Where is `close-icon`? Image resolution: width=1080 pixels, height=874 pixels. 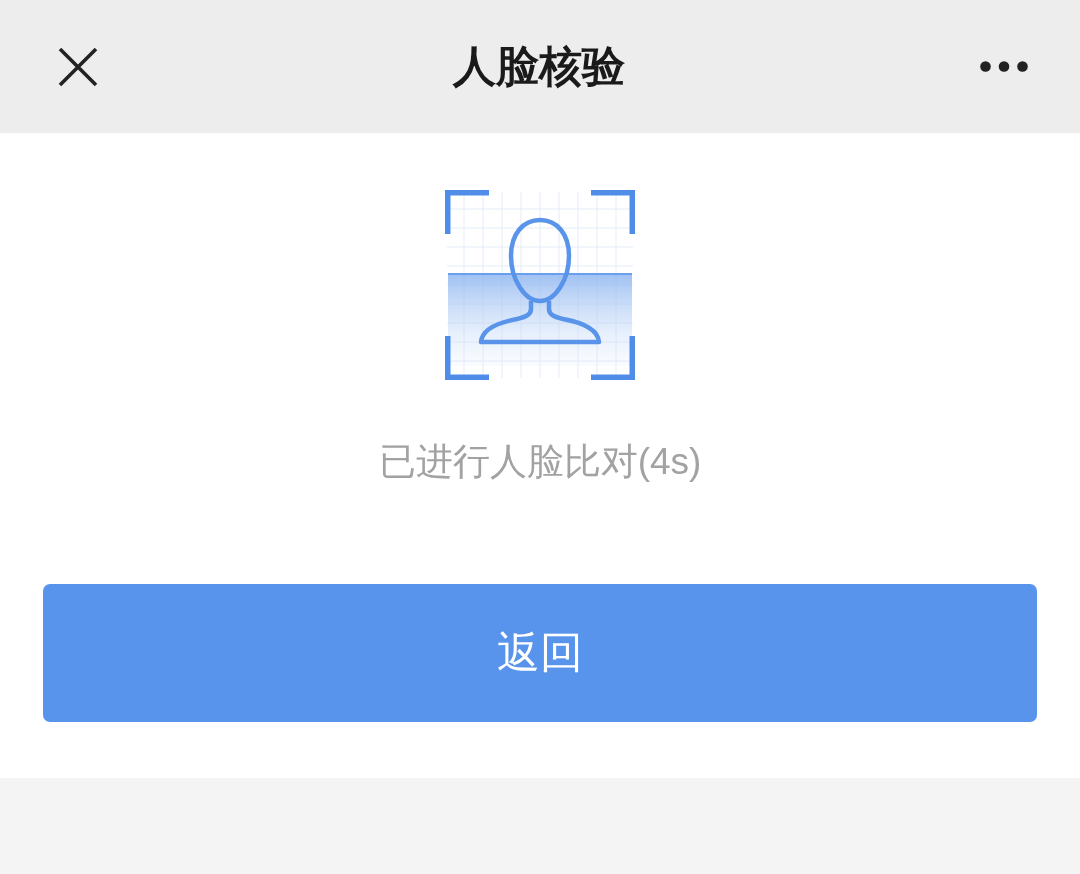 close-icon is located at coordinates (78, 66).